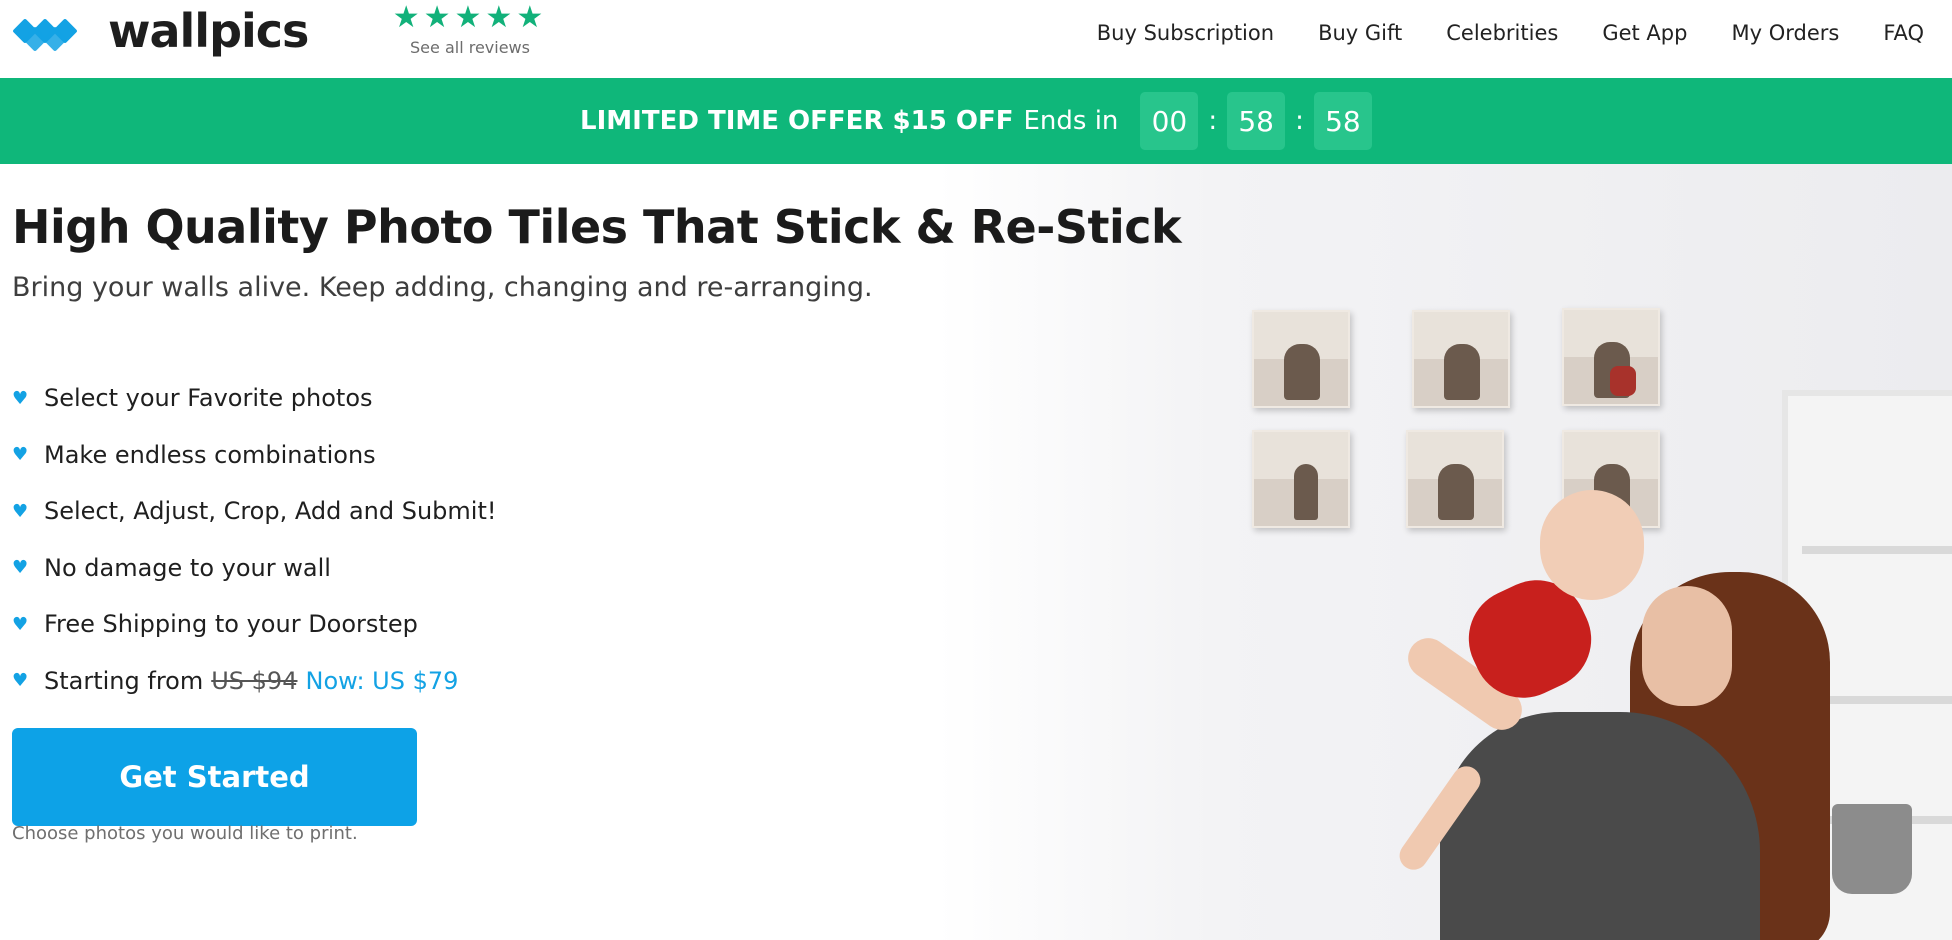 This screenshot has width=1952, height=940. Describe the element at coordinates (210, 454) in the screenshot. I see `feature-text: Make endless combinations` at that location.